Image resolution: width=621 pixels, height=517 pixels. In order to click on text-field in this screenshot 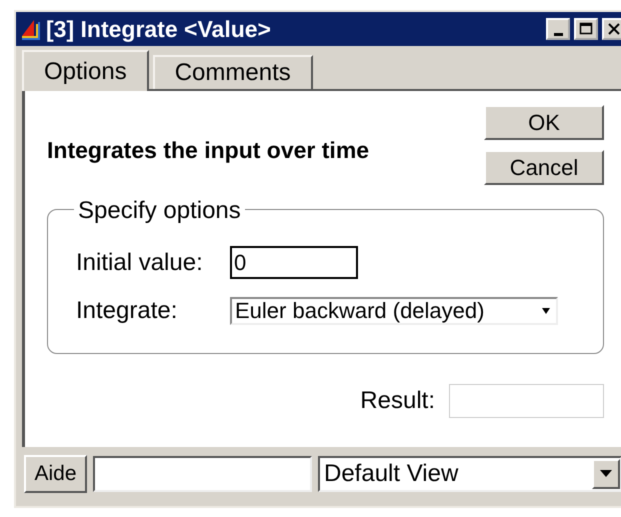, I will do `click(202, 474)`.